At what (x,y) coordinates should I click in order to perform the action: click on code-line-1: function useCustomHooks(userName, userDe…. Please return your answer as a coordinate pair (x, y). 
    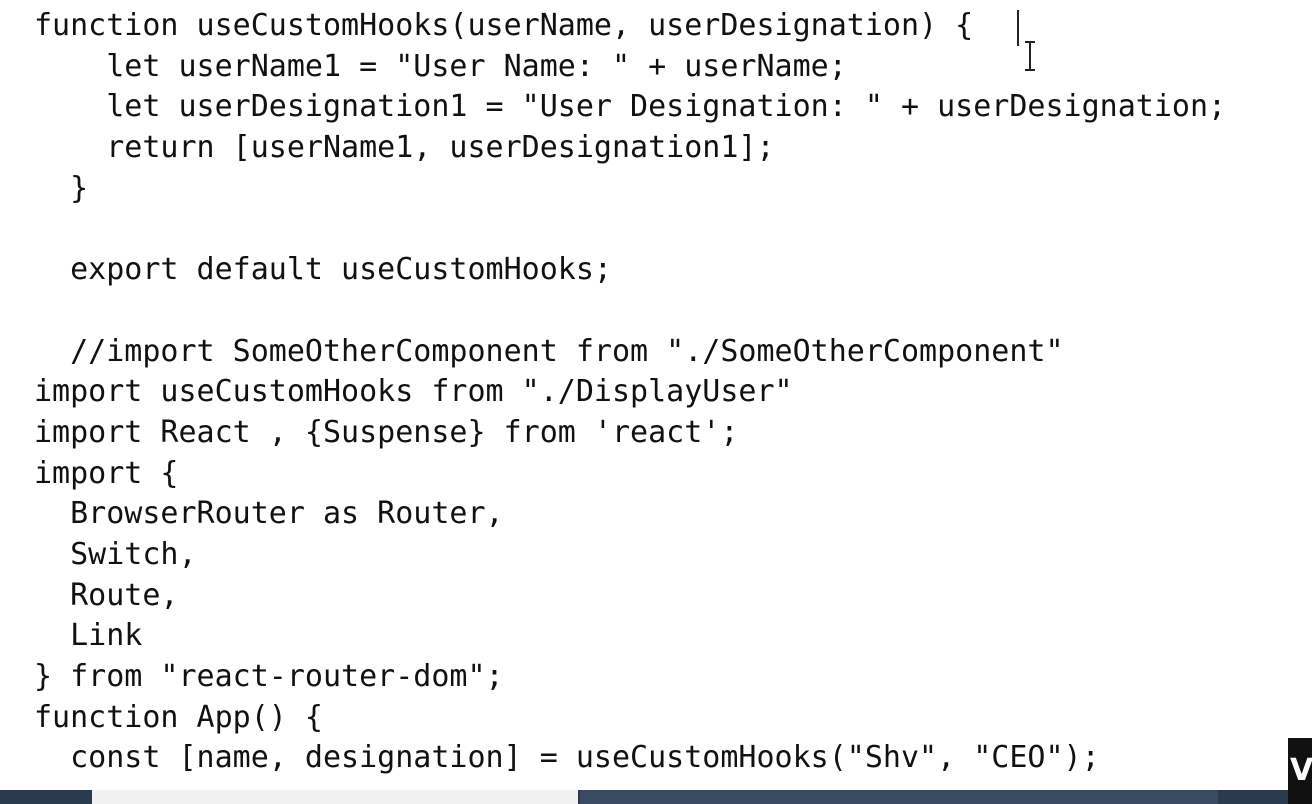
    Looking at the image, I should click on (630, 26).